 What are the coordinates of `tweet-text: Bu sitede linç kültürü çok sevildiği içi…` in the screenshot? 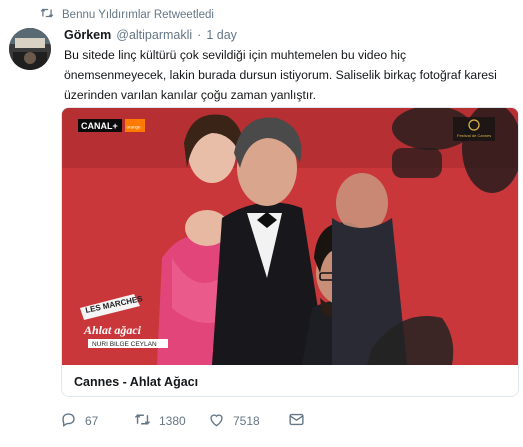 It's located at (289, 75).